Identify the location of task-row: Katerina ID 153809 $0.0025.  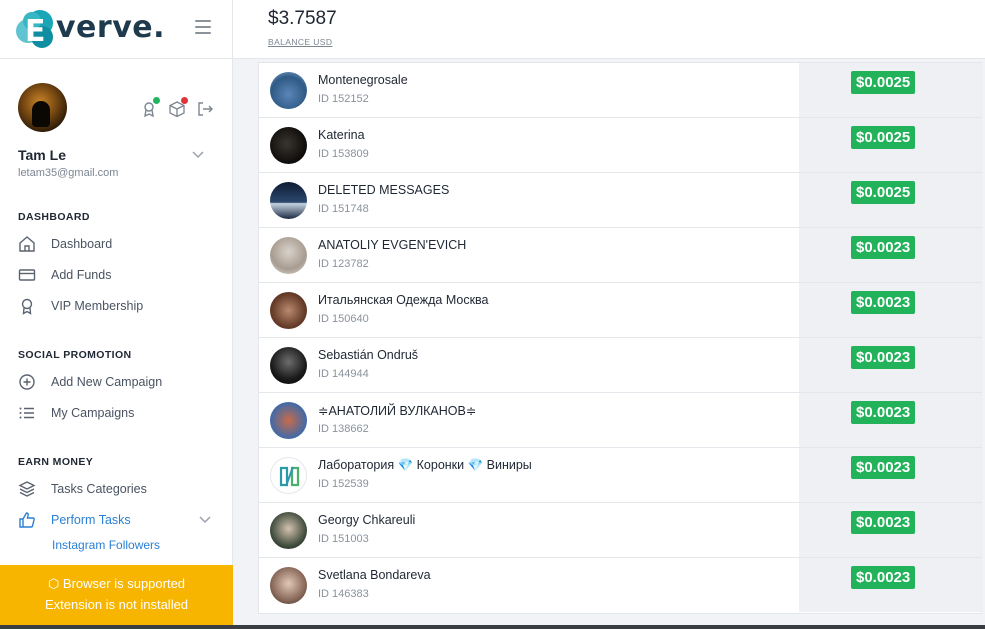
(621, 145).